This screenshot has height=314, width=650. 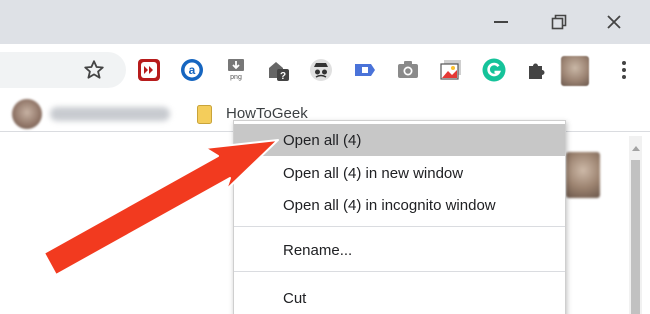 I want to click on close-icon, so click(x=614, y=22).